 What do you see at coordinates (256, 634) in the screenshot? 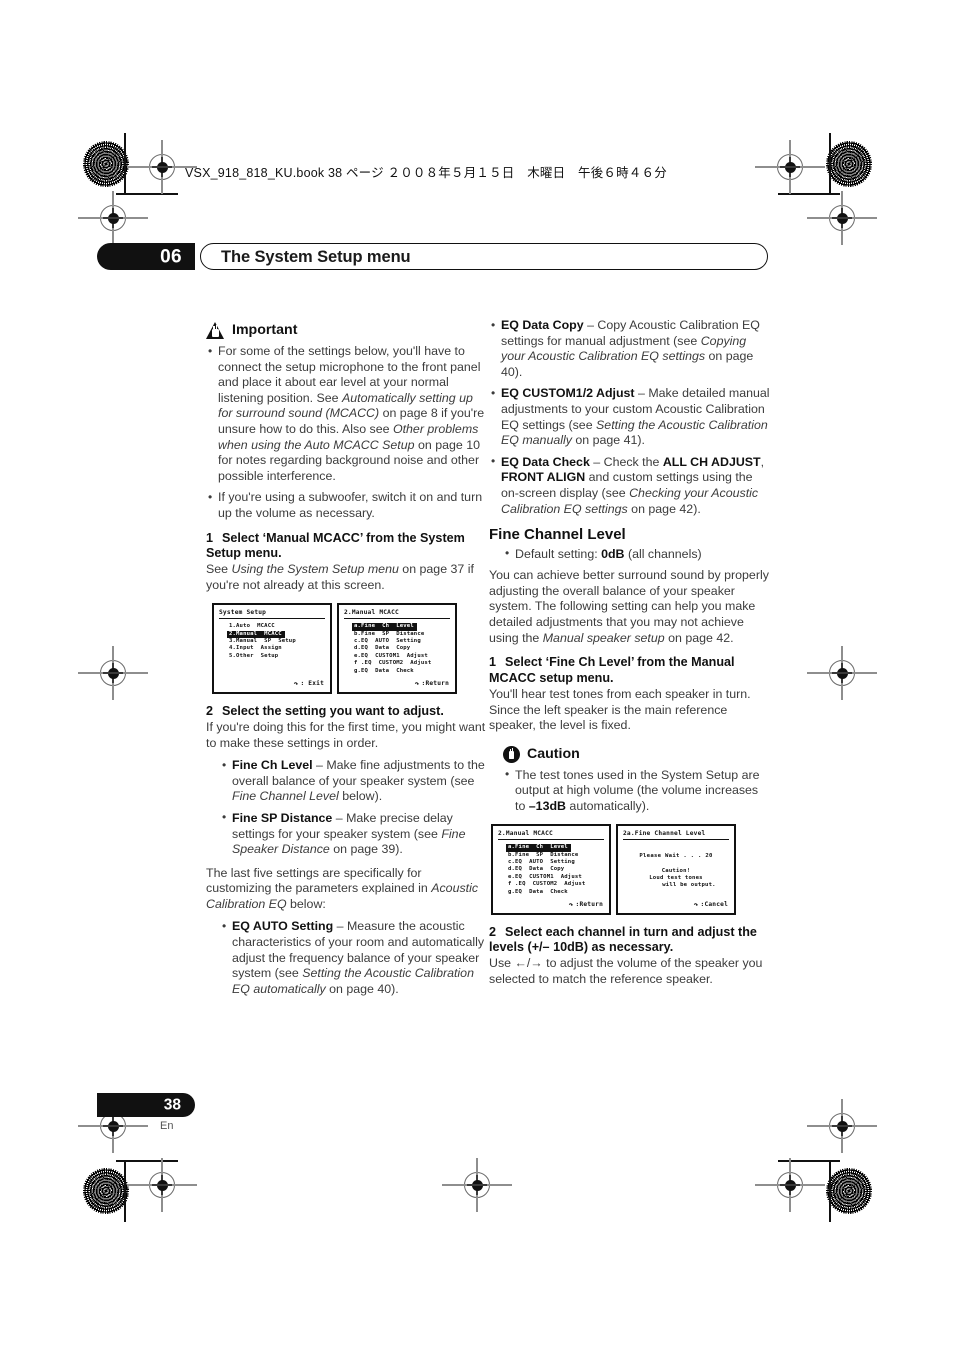
I see `osd-menu-item: 2.Manual MCACC` at bounding box center [256, 634].